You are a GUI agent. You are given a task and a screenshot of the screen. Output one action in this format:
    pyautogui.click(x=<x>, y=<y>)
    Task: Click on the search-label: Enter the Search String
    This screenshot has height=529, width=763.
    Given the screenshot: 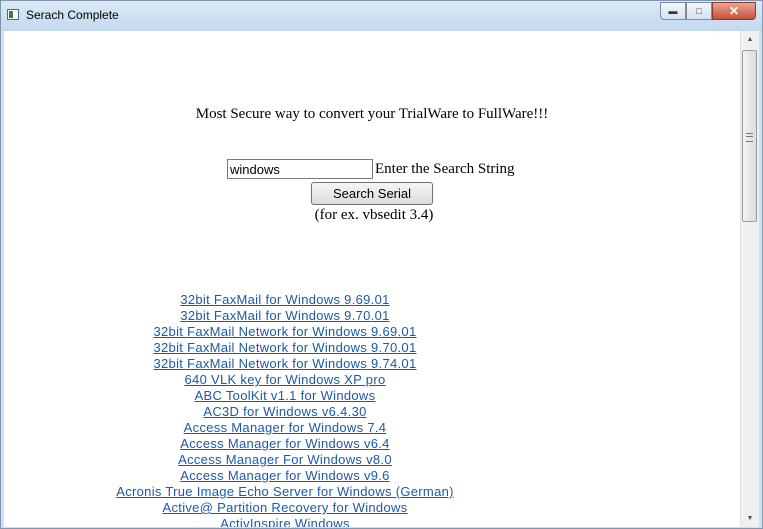 What is the action you would take?
    pyautogui.click(x=445, y=168)
    